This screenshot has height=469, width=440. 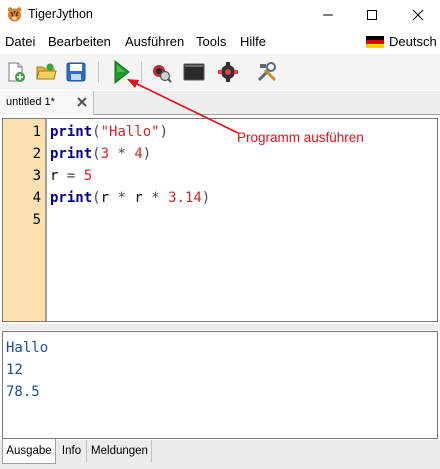 I want to click on robot-button, so click(x=228, y=72).